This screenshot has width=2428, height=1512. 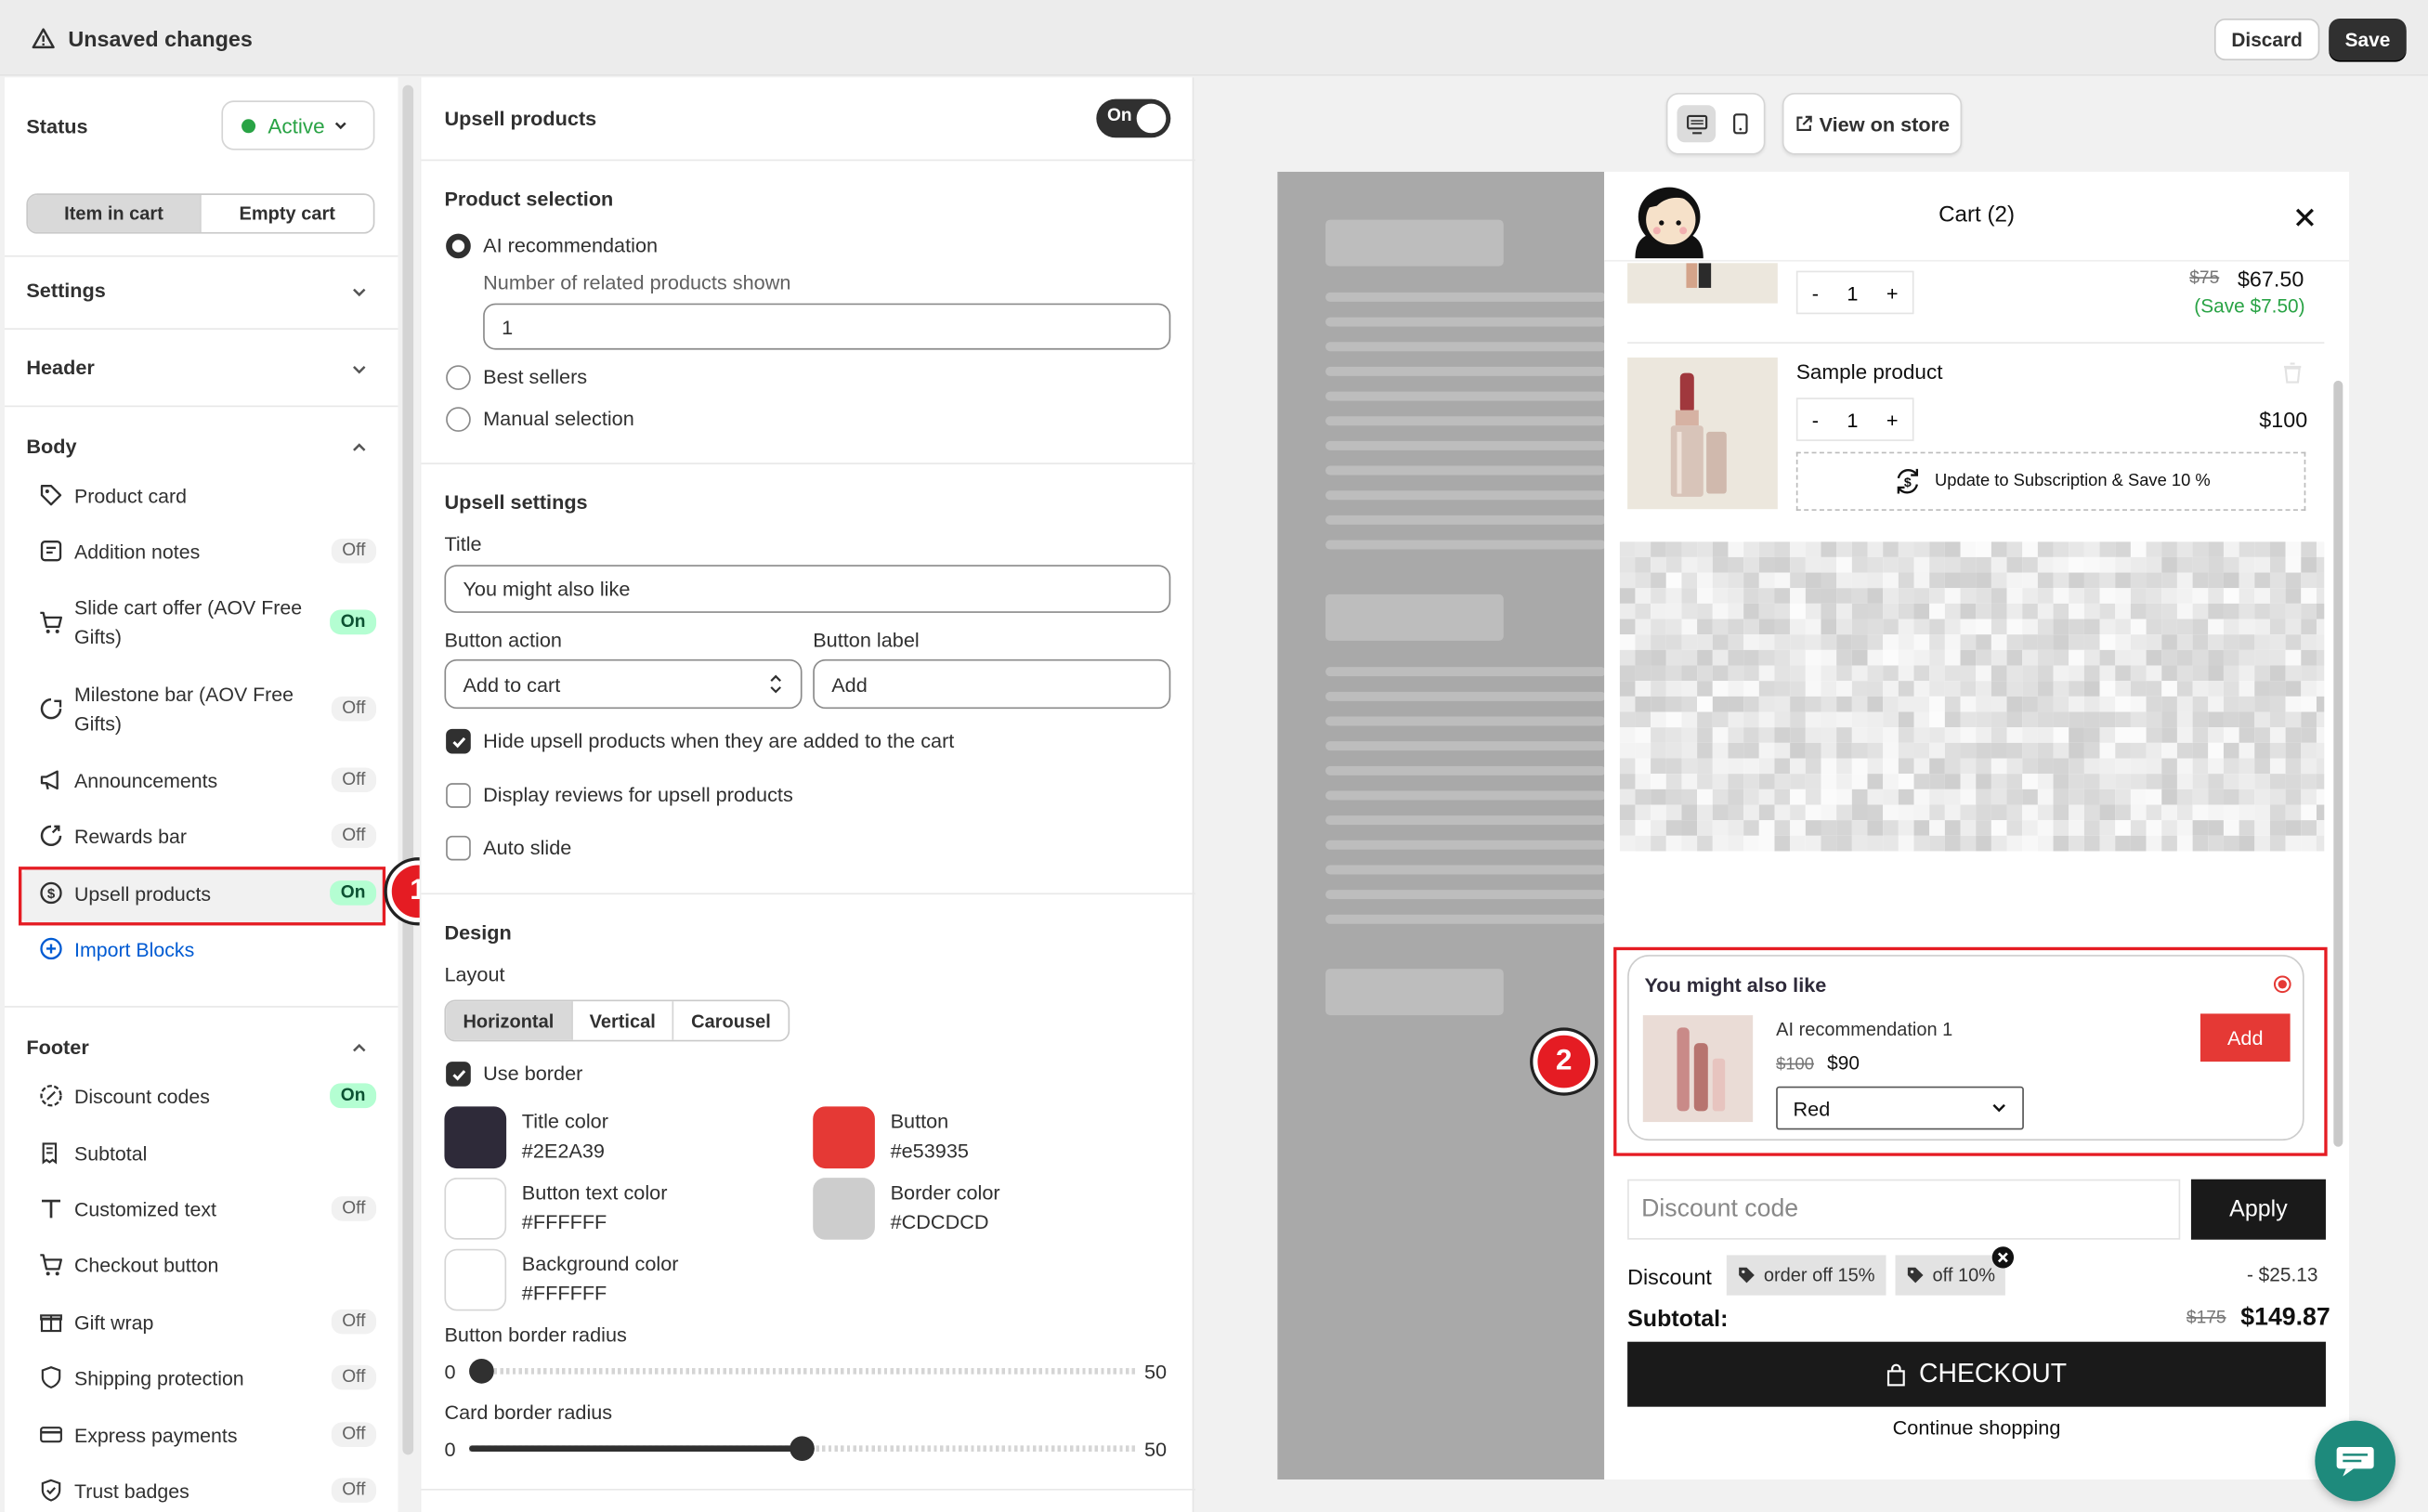 I want to click on radio-manual-selection, so click(x=458, y=419).